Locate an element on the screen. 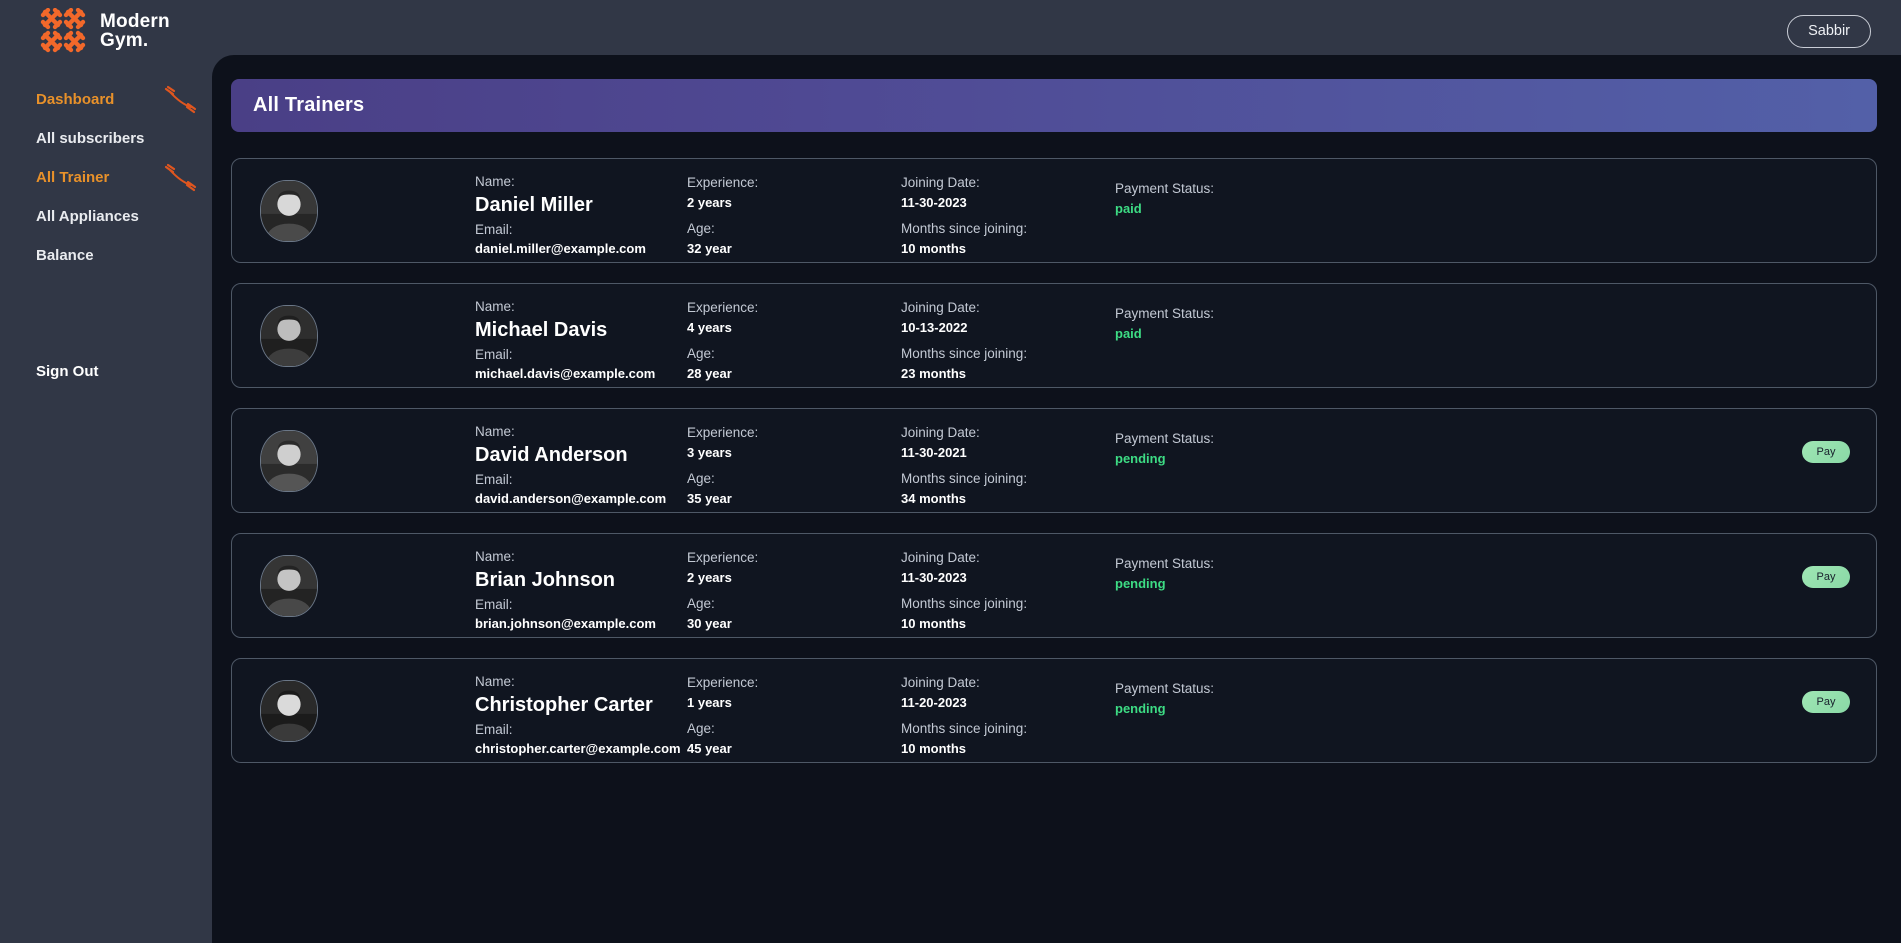 Image resolution: width=1901 pixels, height=943 pixels. trainer-joining-date: 11-20-2023 is located at coordinates (934, 702).